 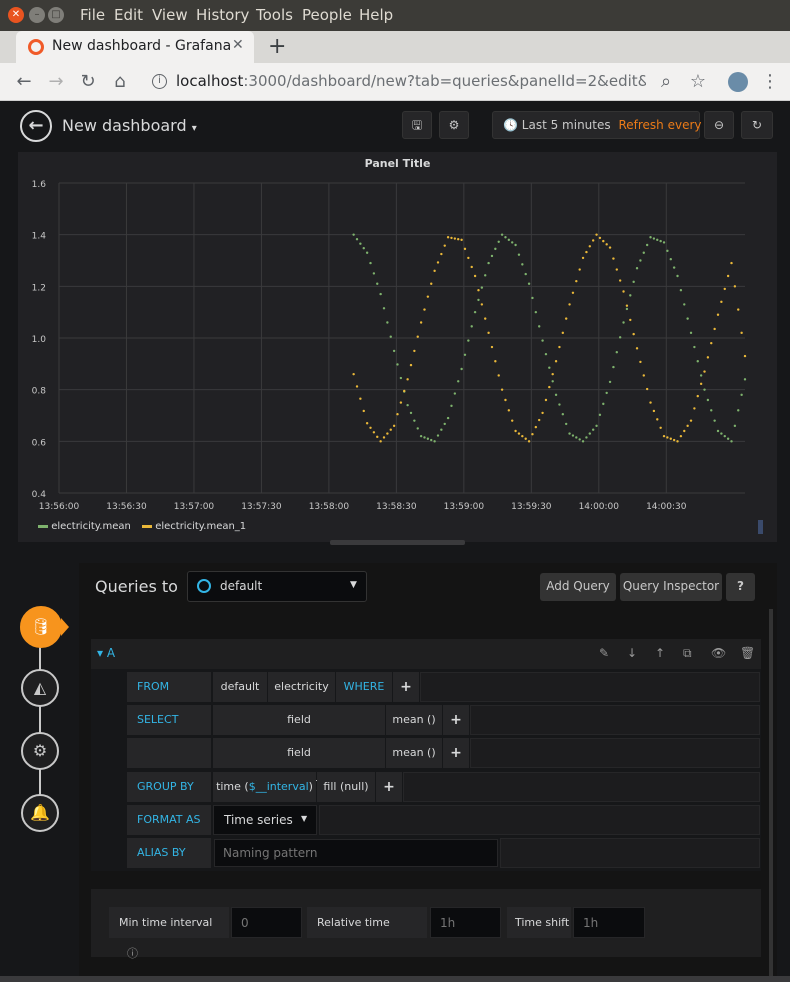 I want to click on duplicate-icon: ⧉, so click(x=687, y=653).